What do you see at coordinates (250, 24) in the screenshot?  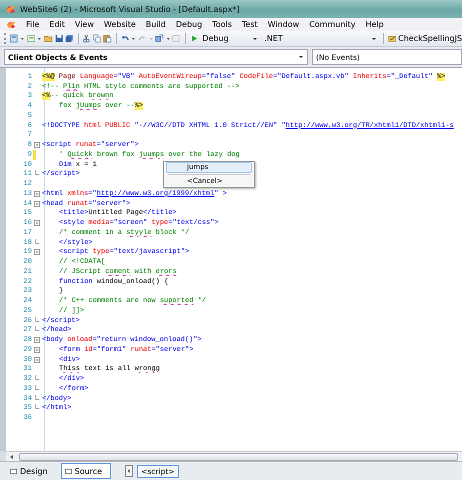 I see `menu-item: Test` at bounding box center [250, 24].